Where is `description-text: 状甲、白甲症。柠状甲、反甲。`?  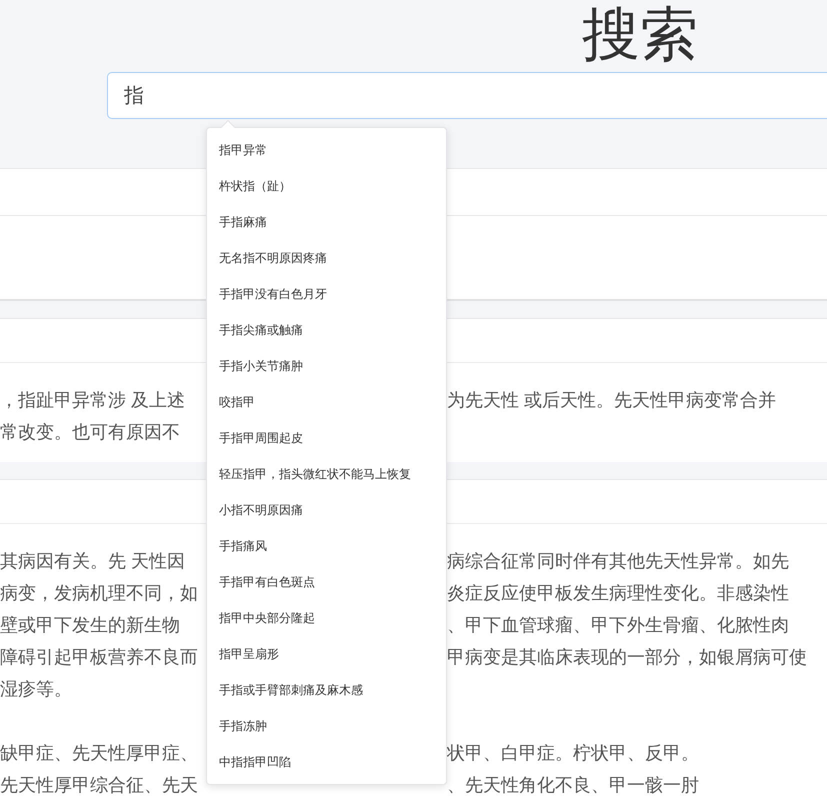 description-text: 状甲、白甲症。柠状甲、反甲。 is located at coordinates (573, 752).